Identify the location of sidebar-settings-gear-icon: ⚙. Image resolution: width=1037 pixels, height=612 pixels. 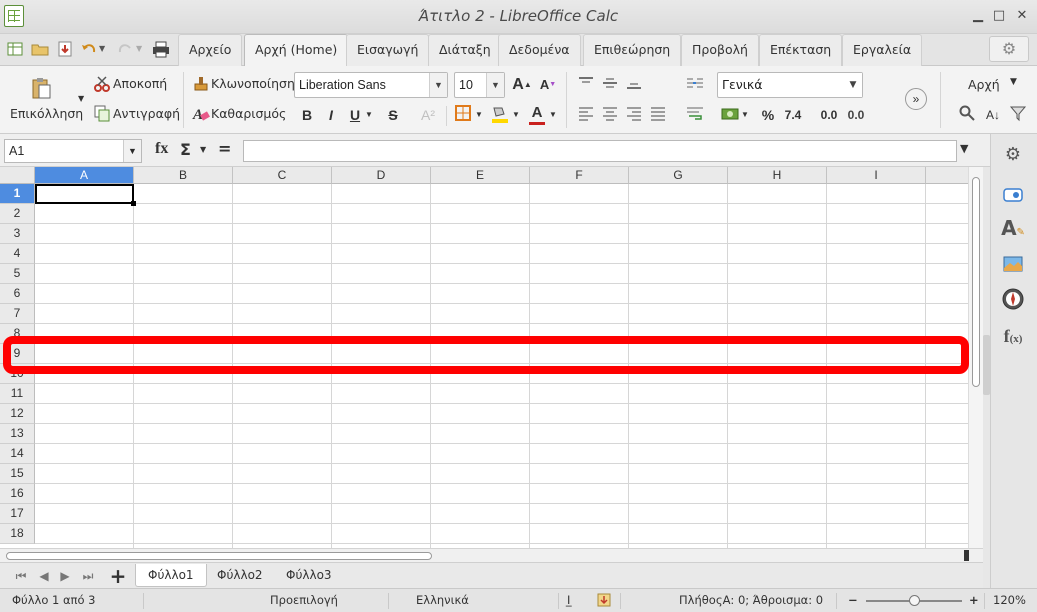
(1013, 155).